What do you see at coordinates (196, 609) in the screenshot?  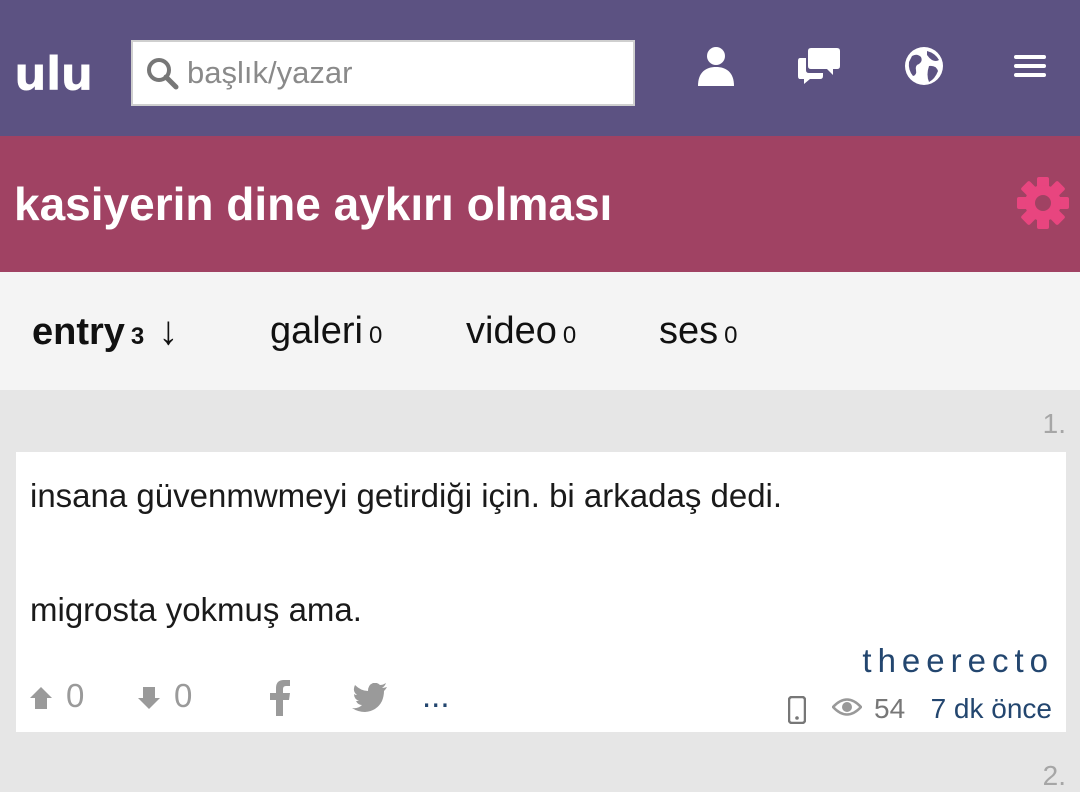 I see `entry-text-line: migrosta yokmuş ama.` at bounding box center [196, 609].